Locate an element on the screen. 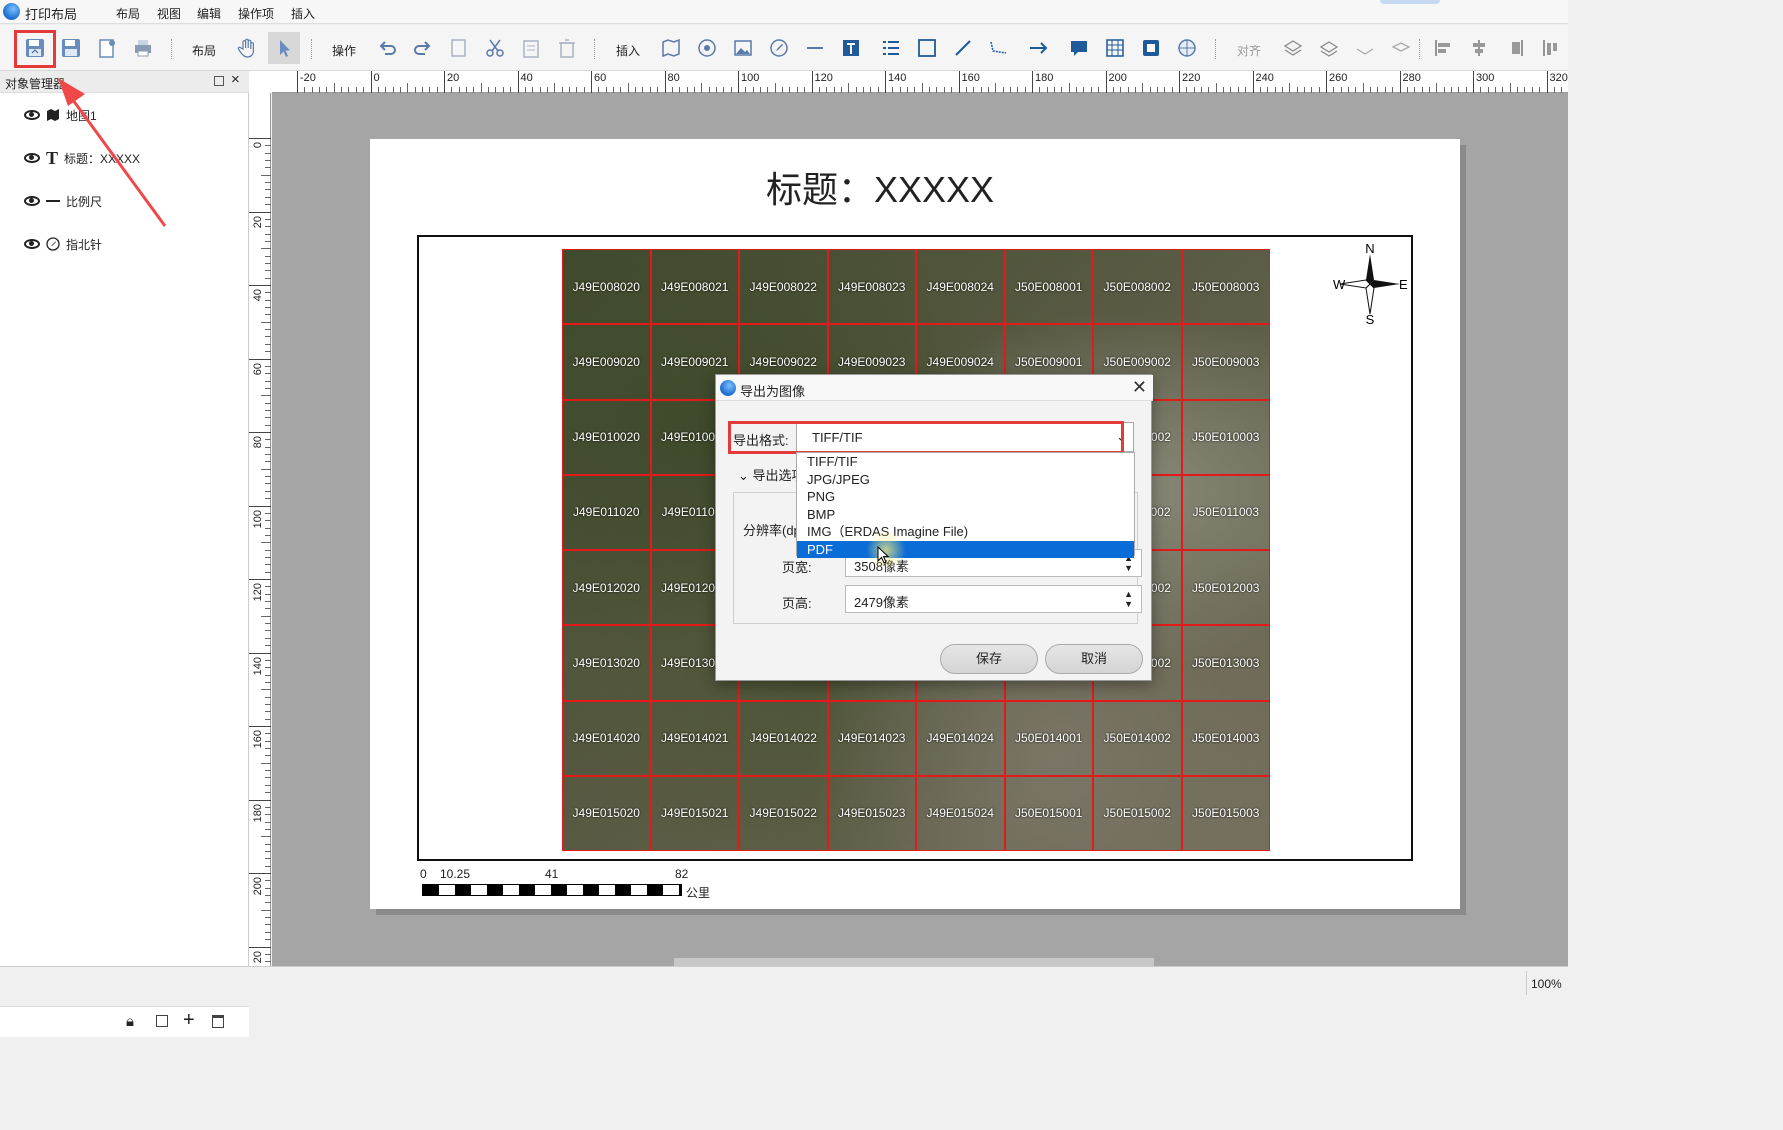 This screenshot has width=1783, height=1130. float-panel-icon is located at coordinates (219, 81).